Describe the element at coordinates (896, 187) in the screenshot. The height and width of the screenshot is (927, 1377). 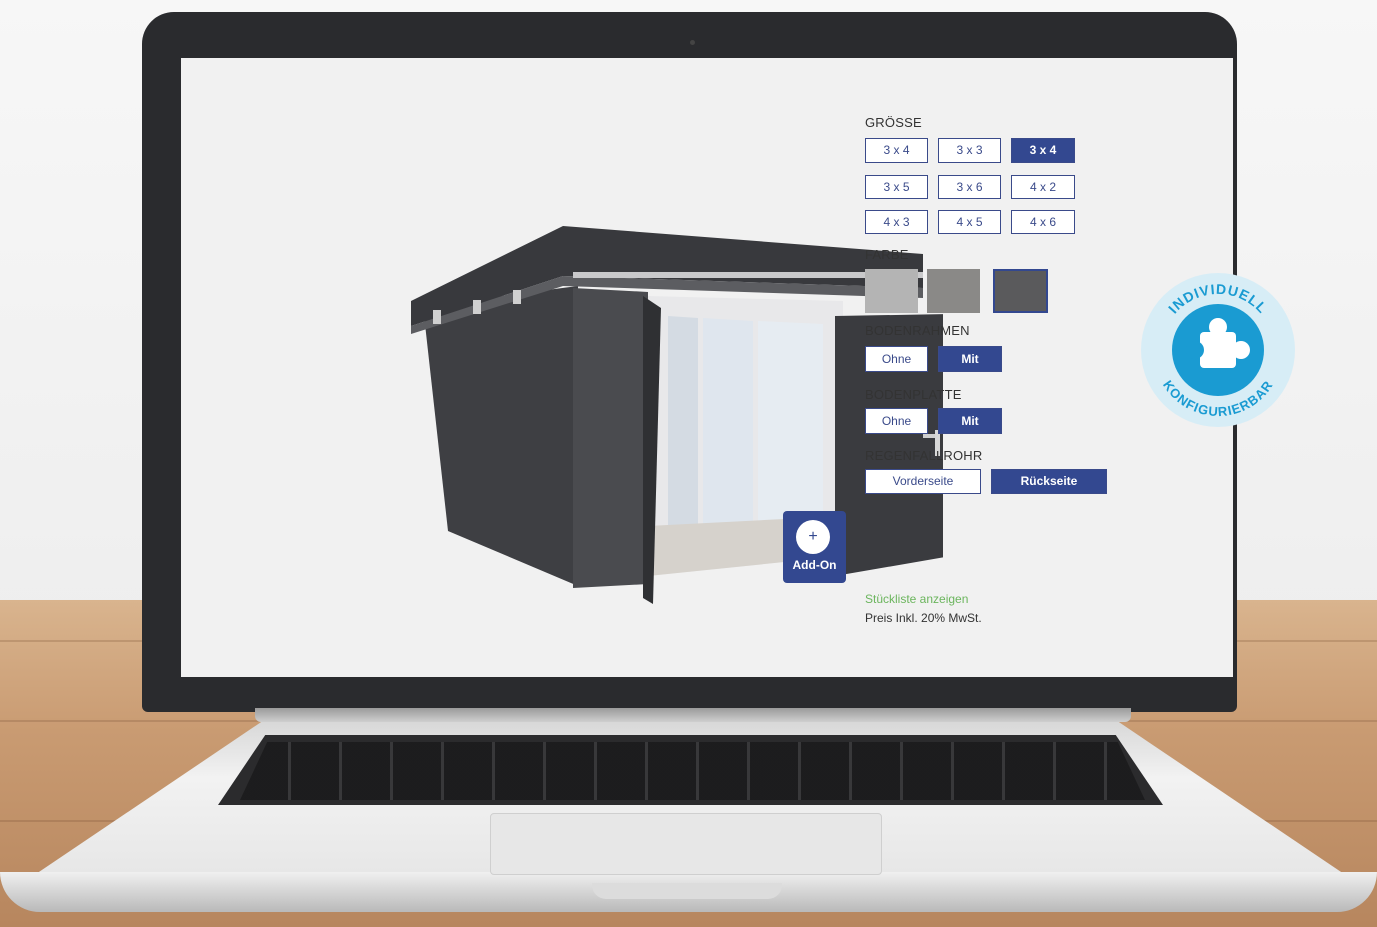
I see `size-option: 3 x 5` at that location.